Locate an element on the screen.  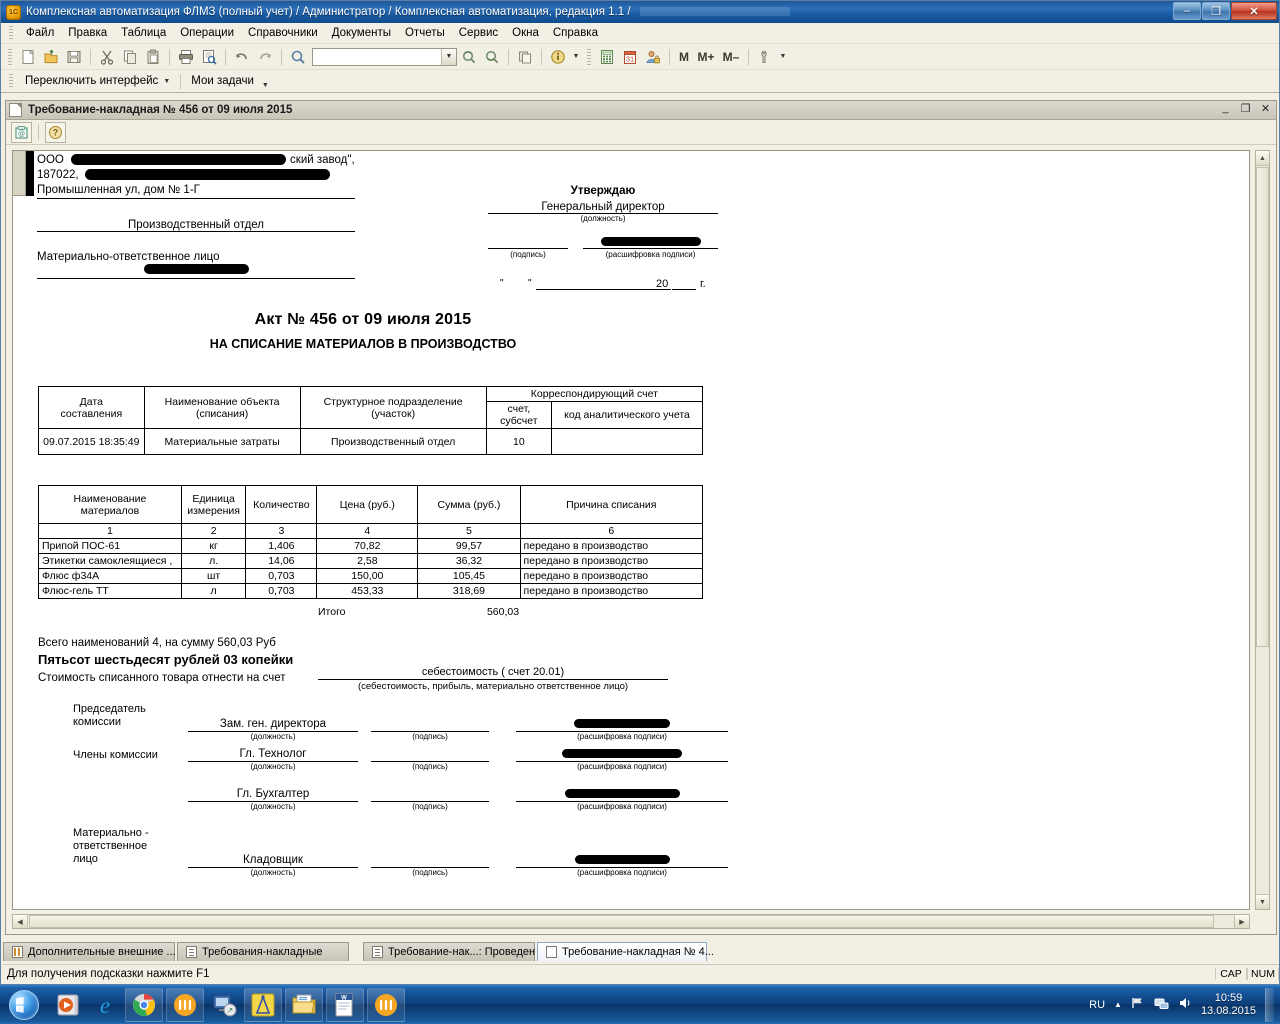
taskbar-kompas-button is located at coordinates (263, 1004).